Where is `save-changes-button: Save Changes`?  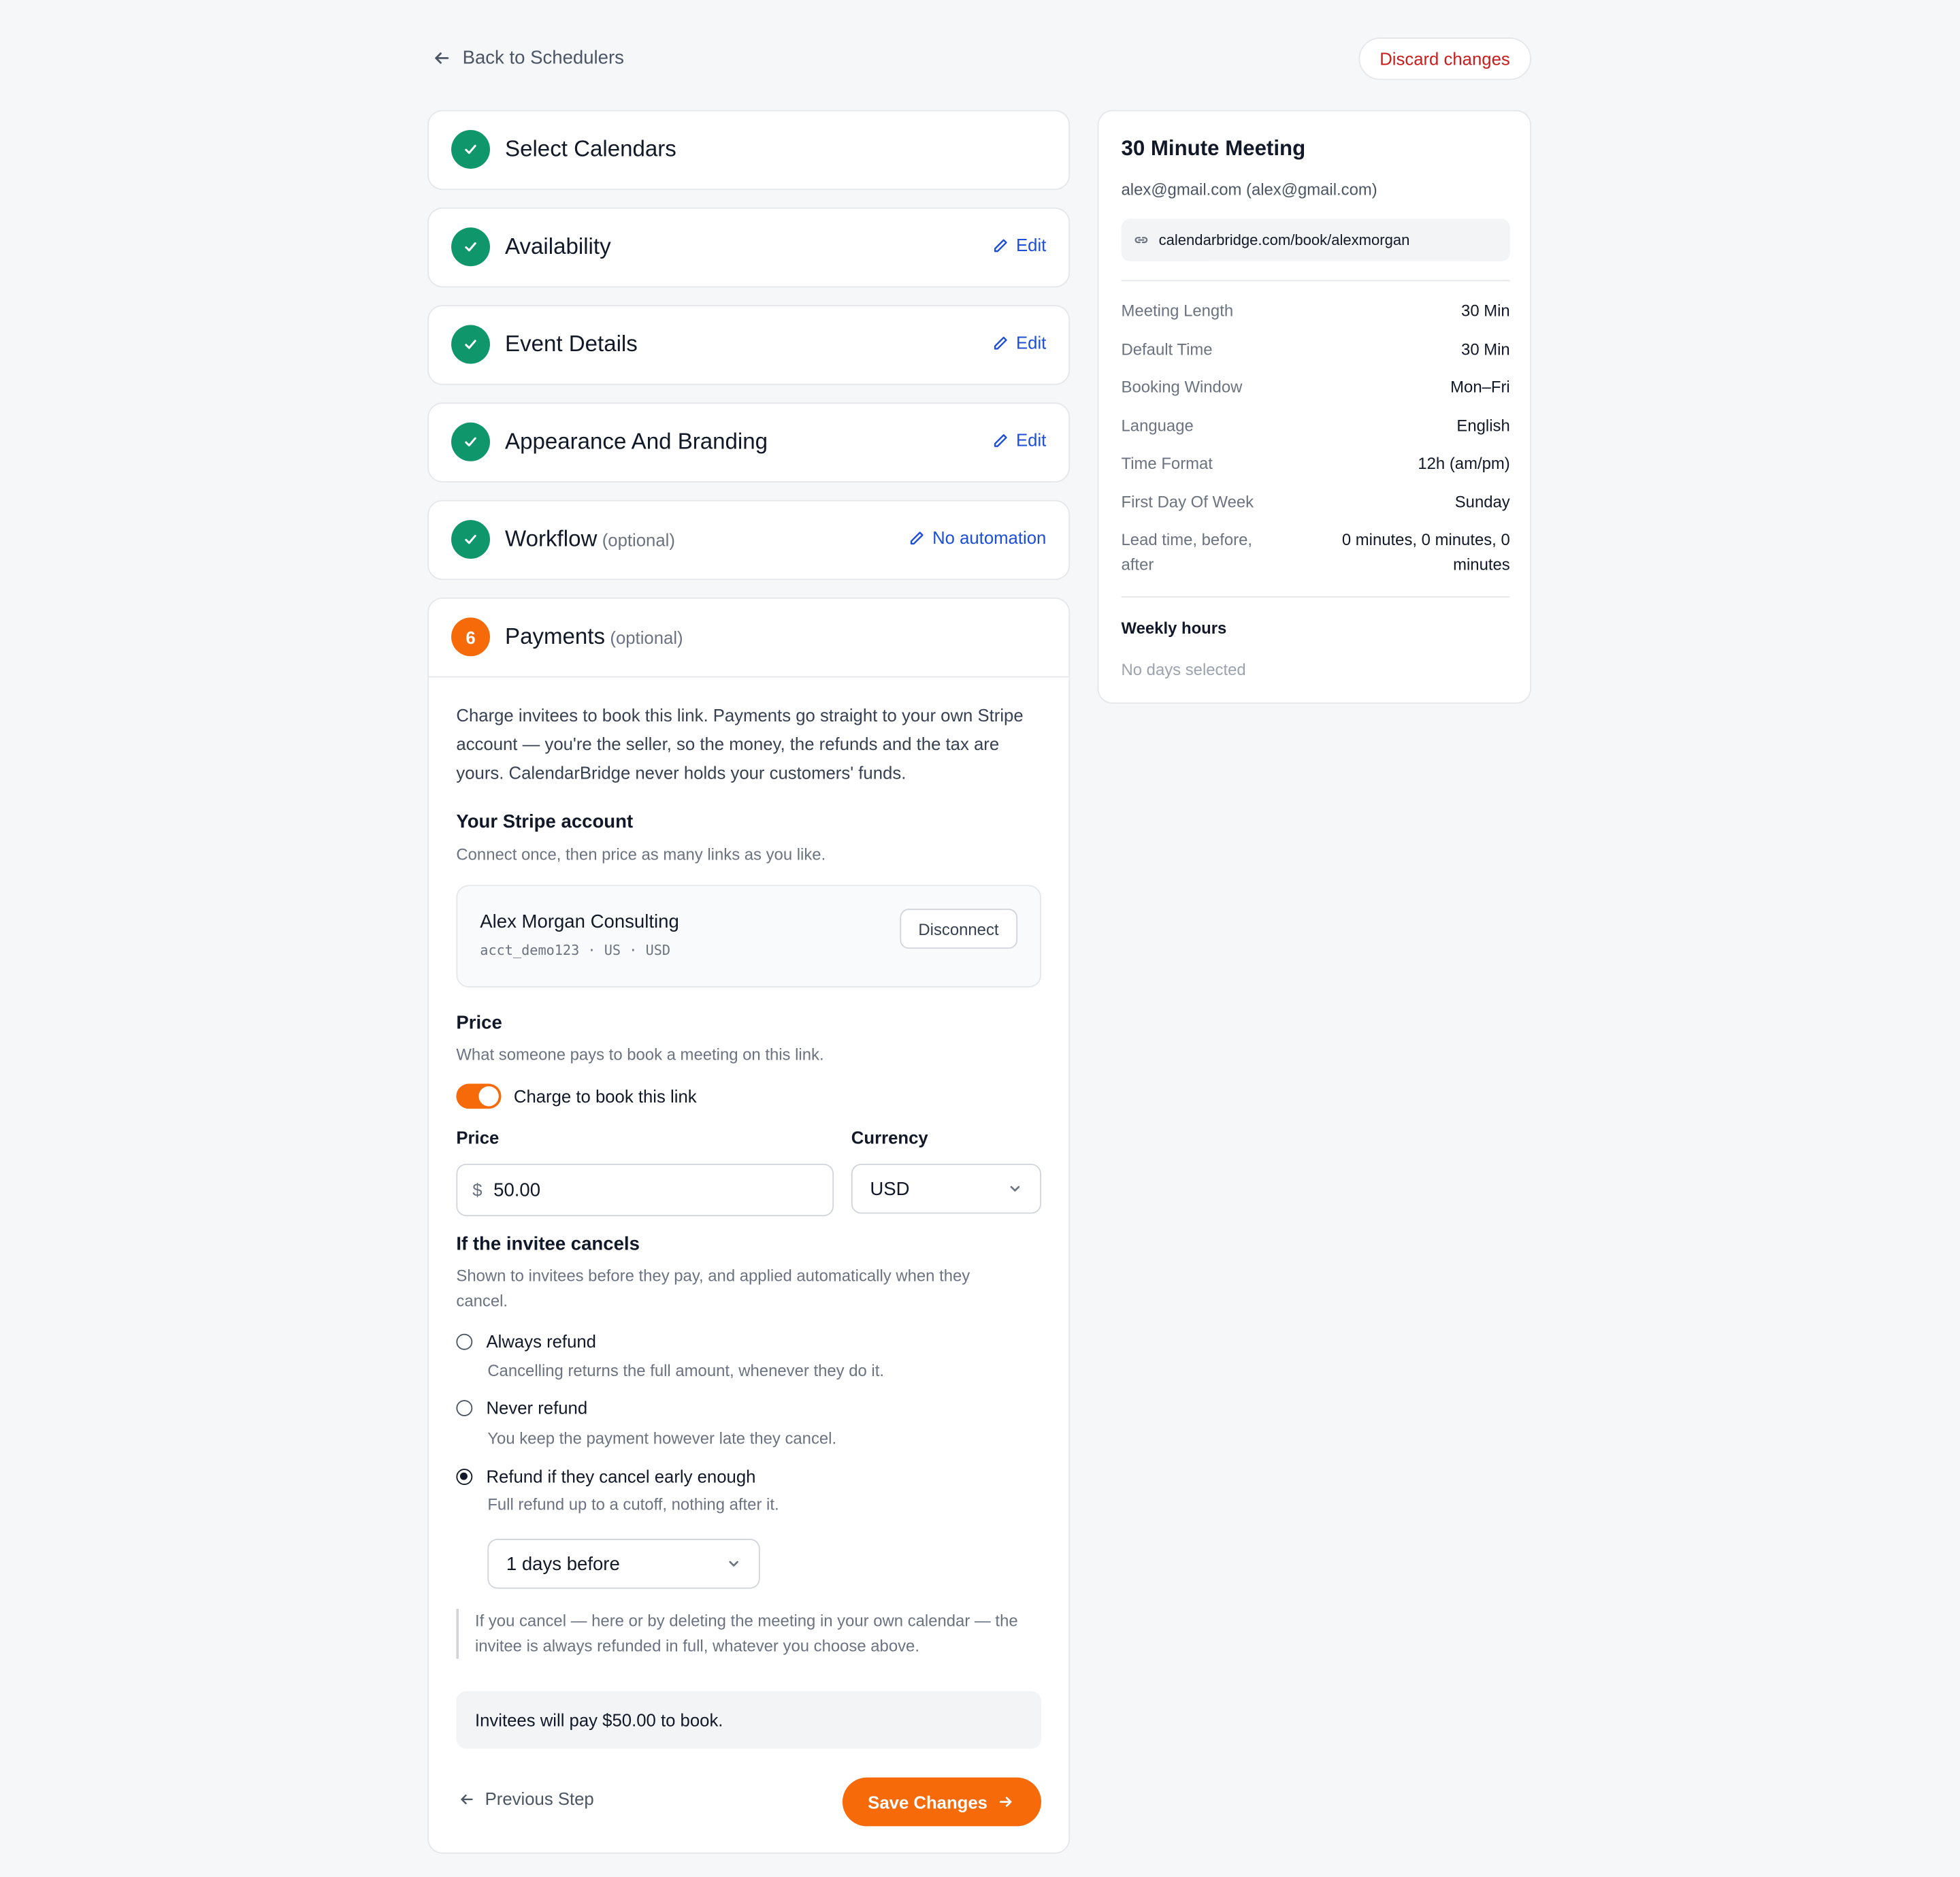
save-changes-button: Save Changes is located at coordinates (942, 1802).